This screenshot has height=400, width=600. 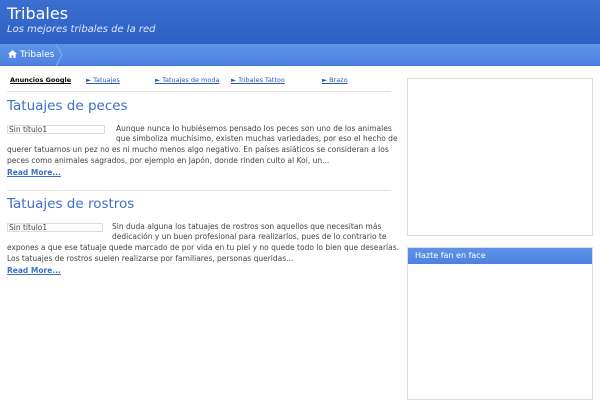 I want to click on site-title: Tribales, so click(x=37, y=13).